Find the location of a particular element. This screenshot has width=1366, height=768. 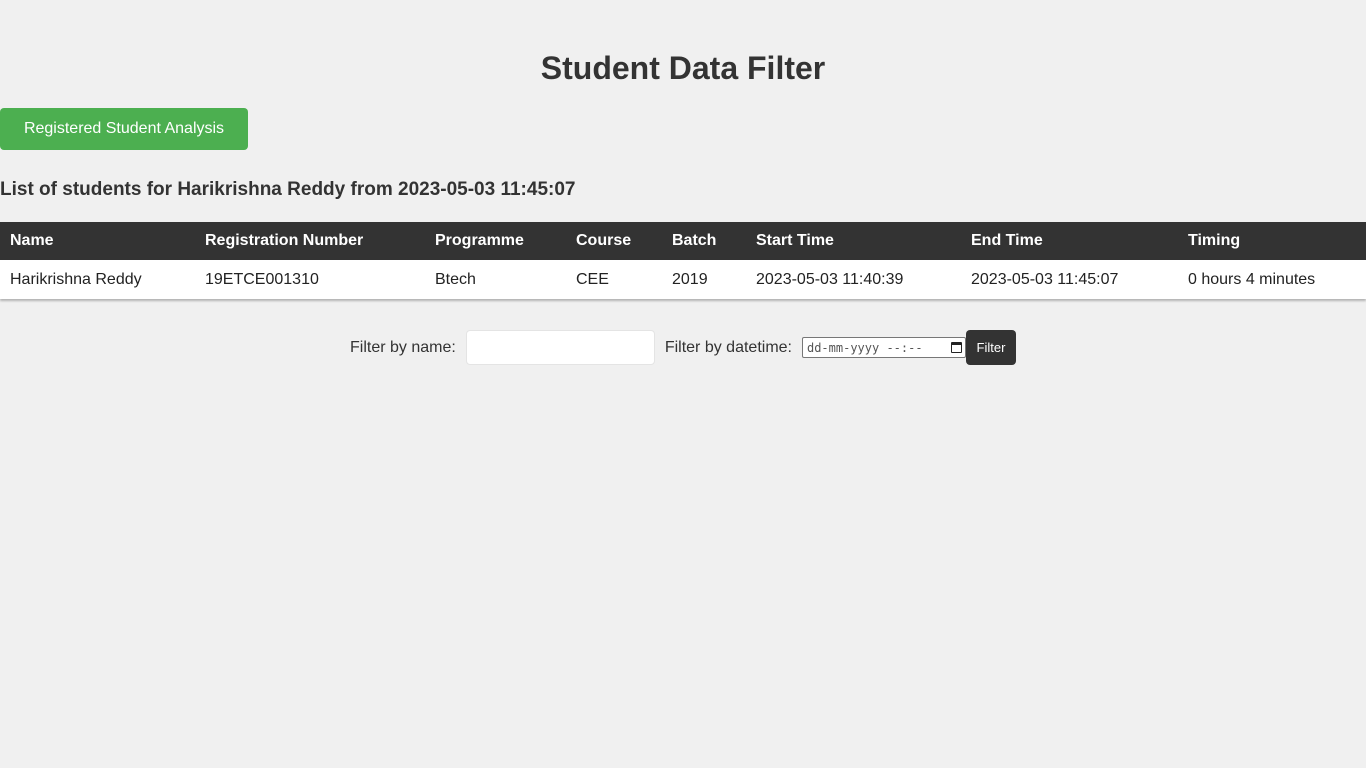

datetime-placeholder: dd-mm-yyyy --:-- is located at coordinates (864, 347).